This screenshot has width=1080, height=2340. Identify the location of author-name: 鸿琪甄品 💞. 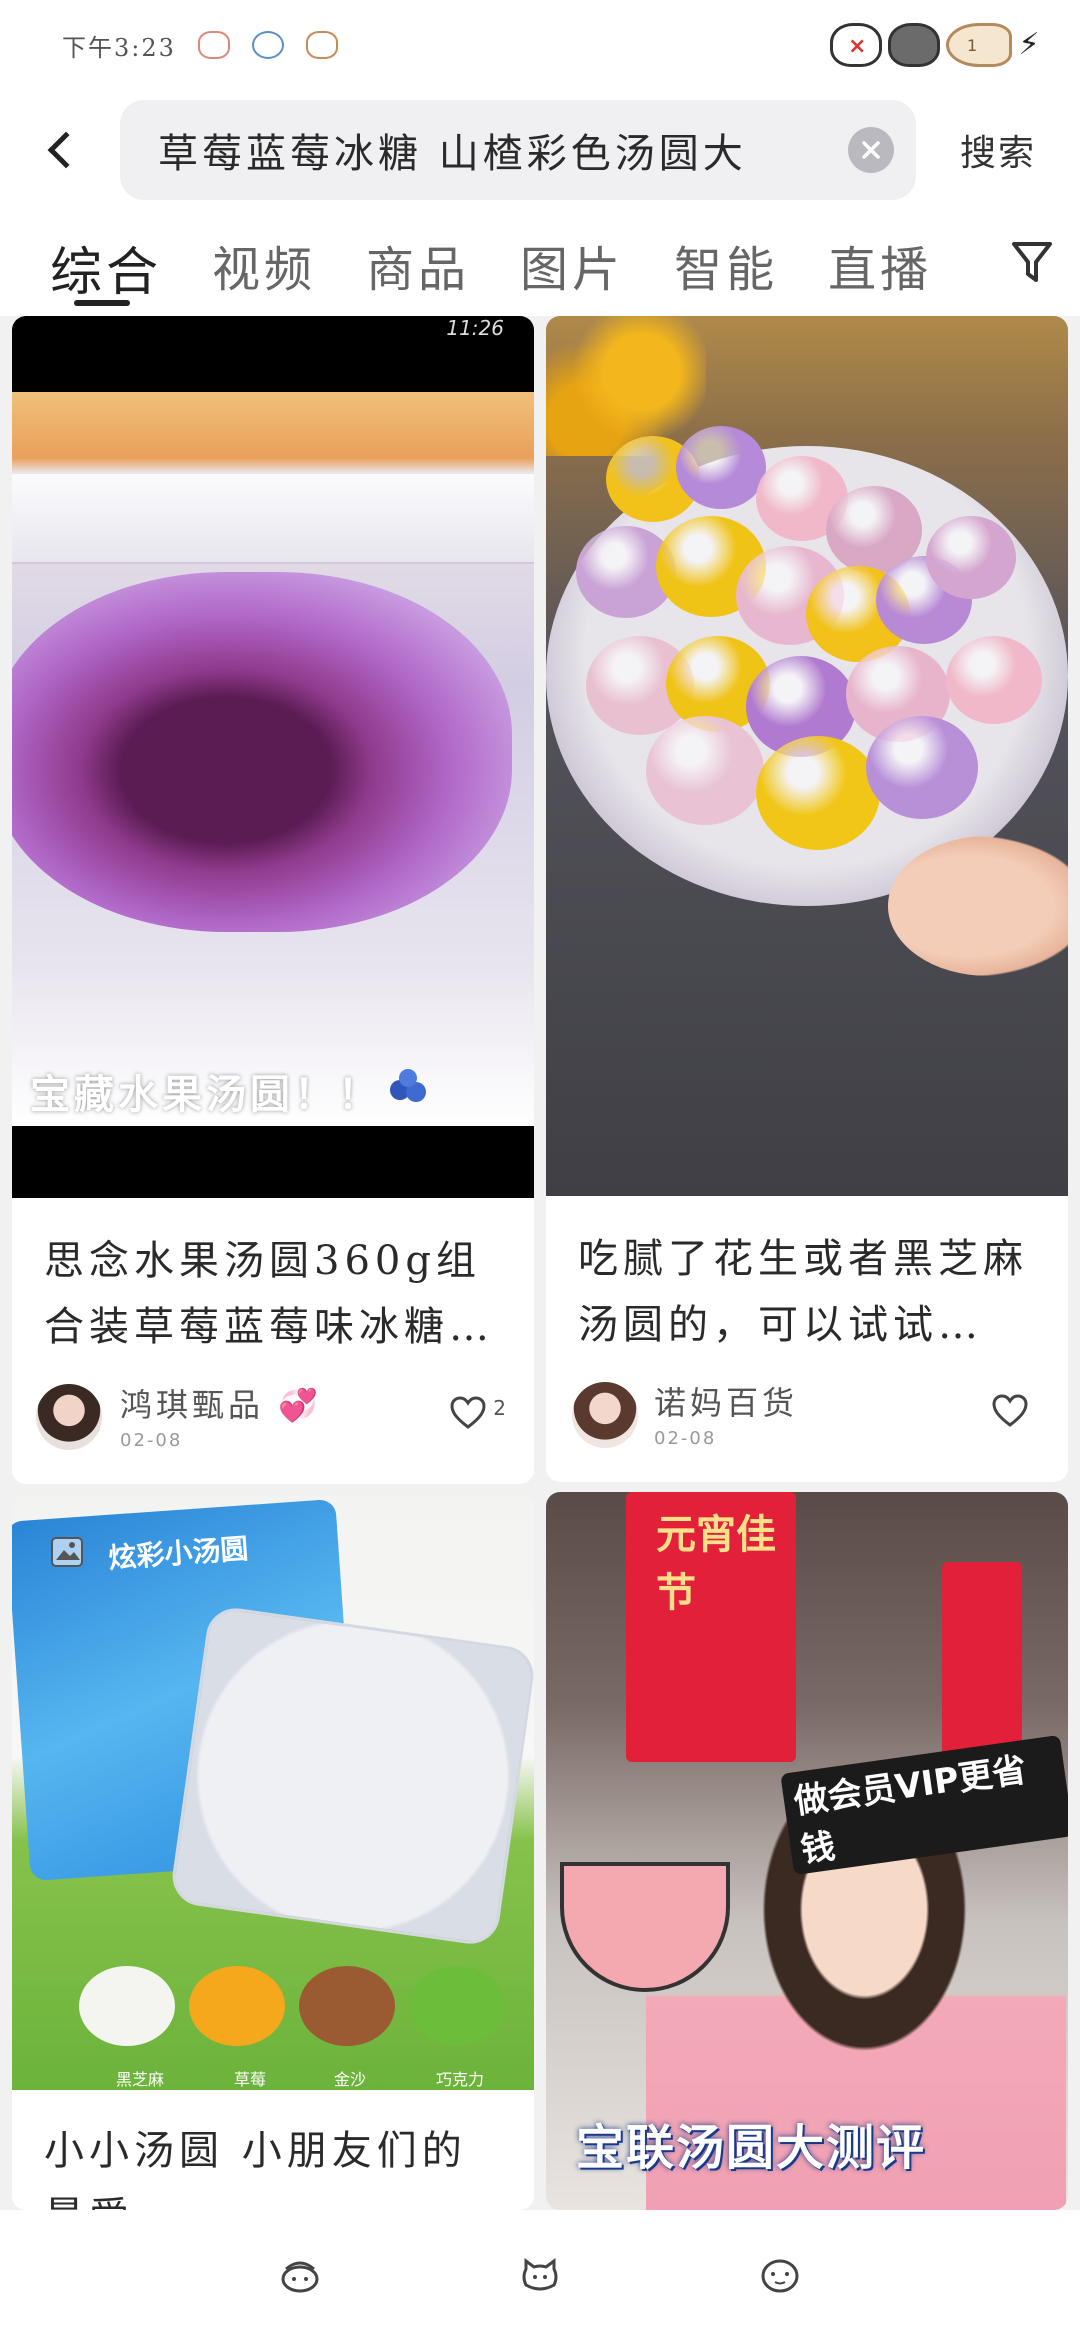
(221, 1403).